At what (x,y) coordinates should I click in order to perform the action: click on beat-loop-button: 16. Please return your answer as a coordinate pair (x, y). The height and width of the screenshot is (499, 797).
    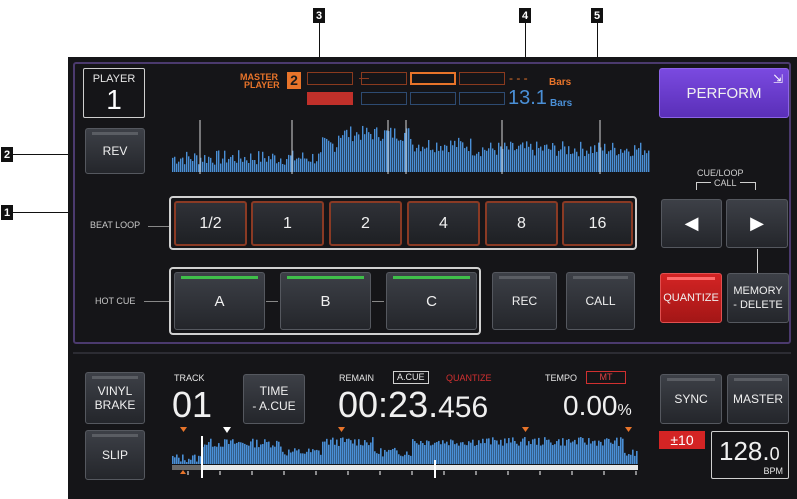
    Looking at the image, I should click on (597, 223).